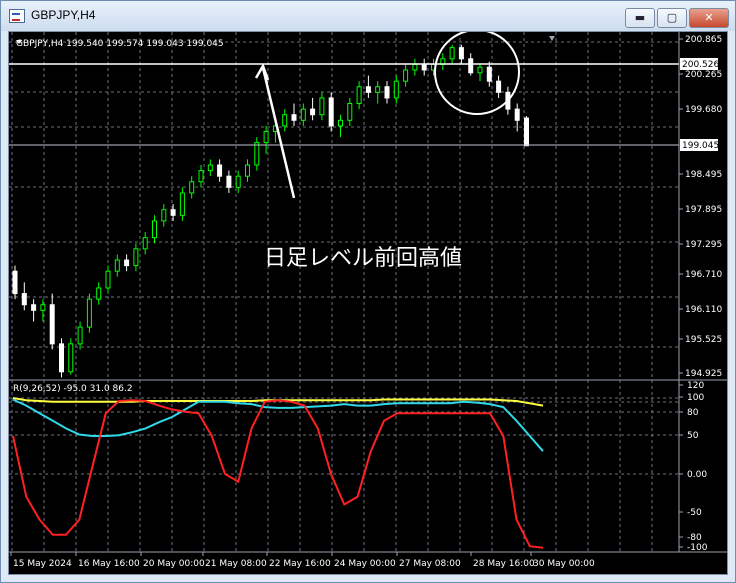 This screenshot has height=583, width=736. I want to click on indicator-tick-label: 50, so click(693, 436).